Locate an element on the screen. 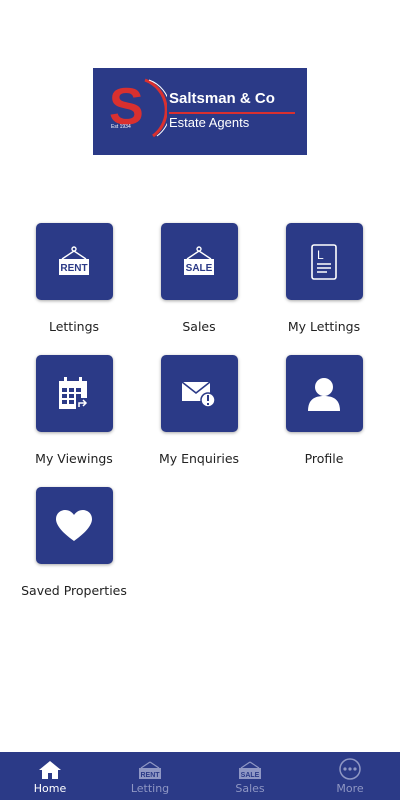  heart-icon is located at coordinates (74, 525).